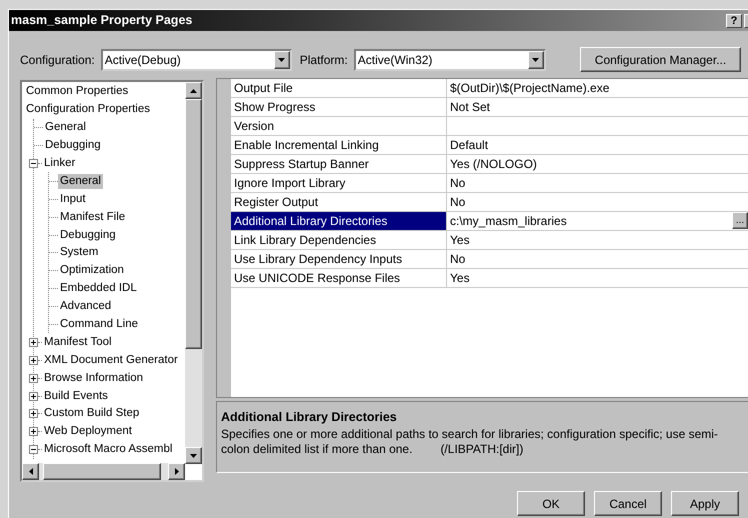 Image resolution: width=748 pixels, height=518 pixels. Describe the element at coordinates (193, 456) in the screenshot. I see `scroll-down-icon` at that location.